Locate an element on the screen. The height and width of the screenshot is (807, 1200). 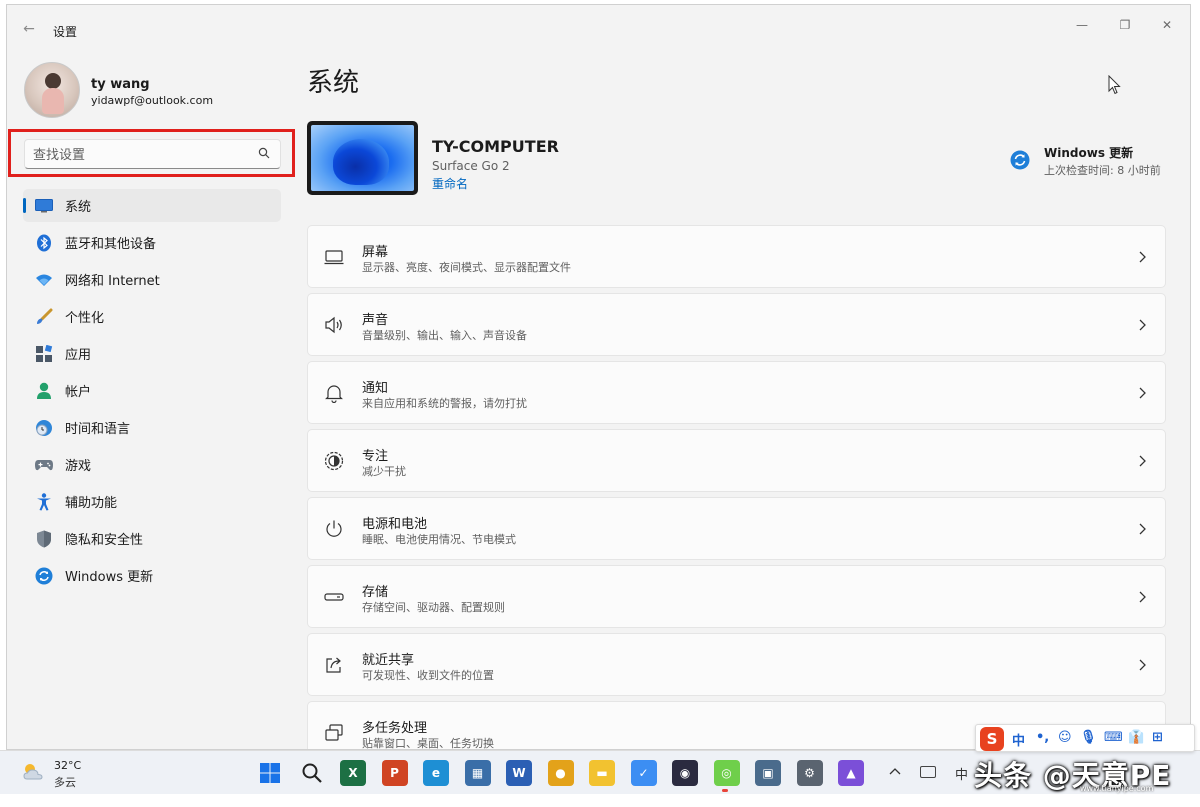
ime-indicator: 中 is located at coordinates (961, 773).